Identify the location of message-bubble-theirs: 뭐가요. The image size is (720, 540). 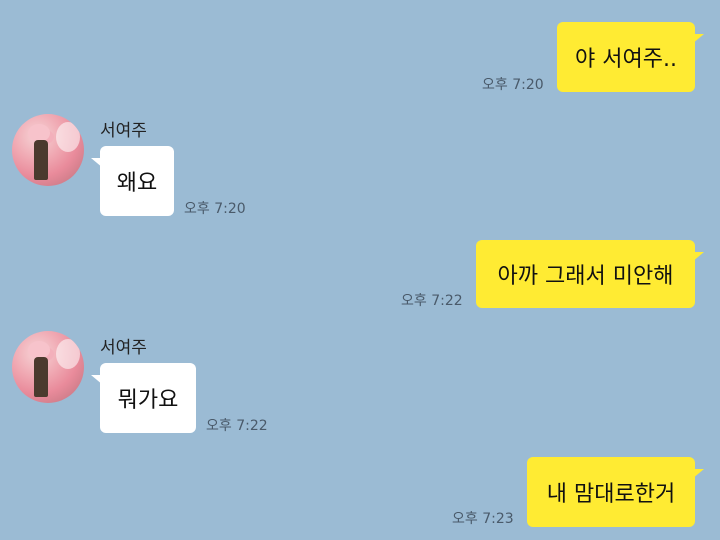
(143, 398).